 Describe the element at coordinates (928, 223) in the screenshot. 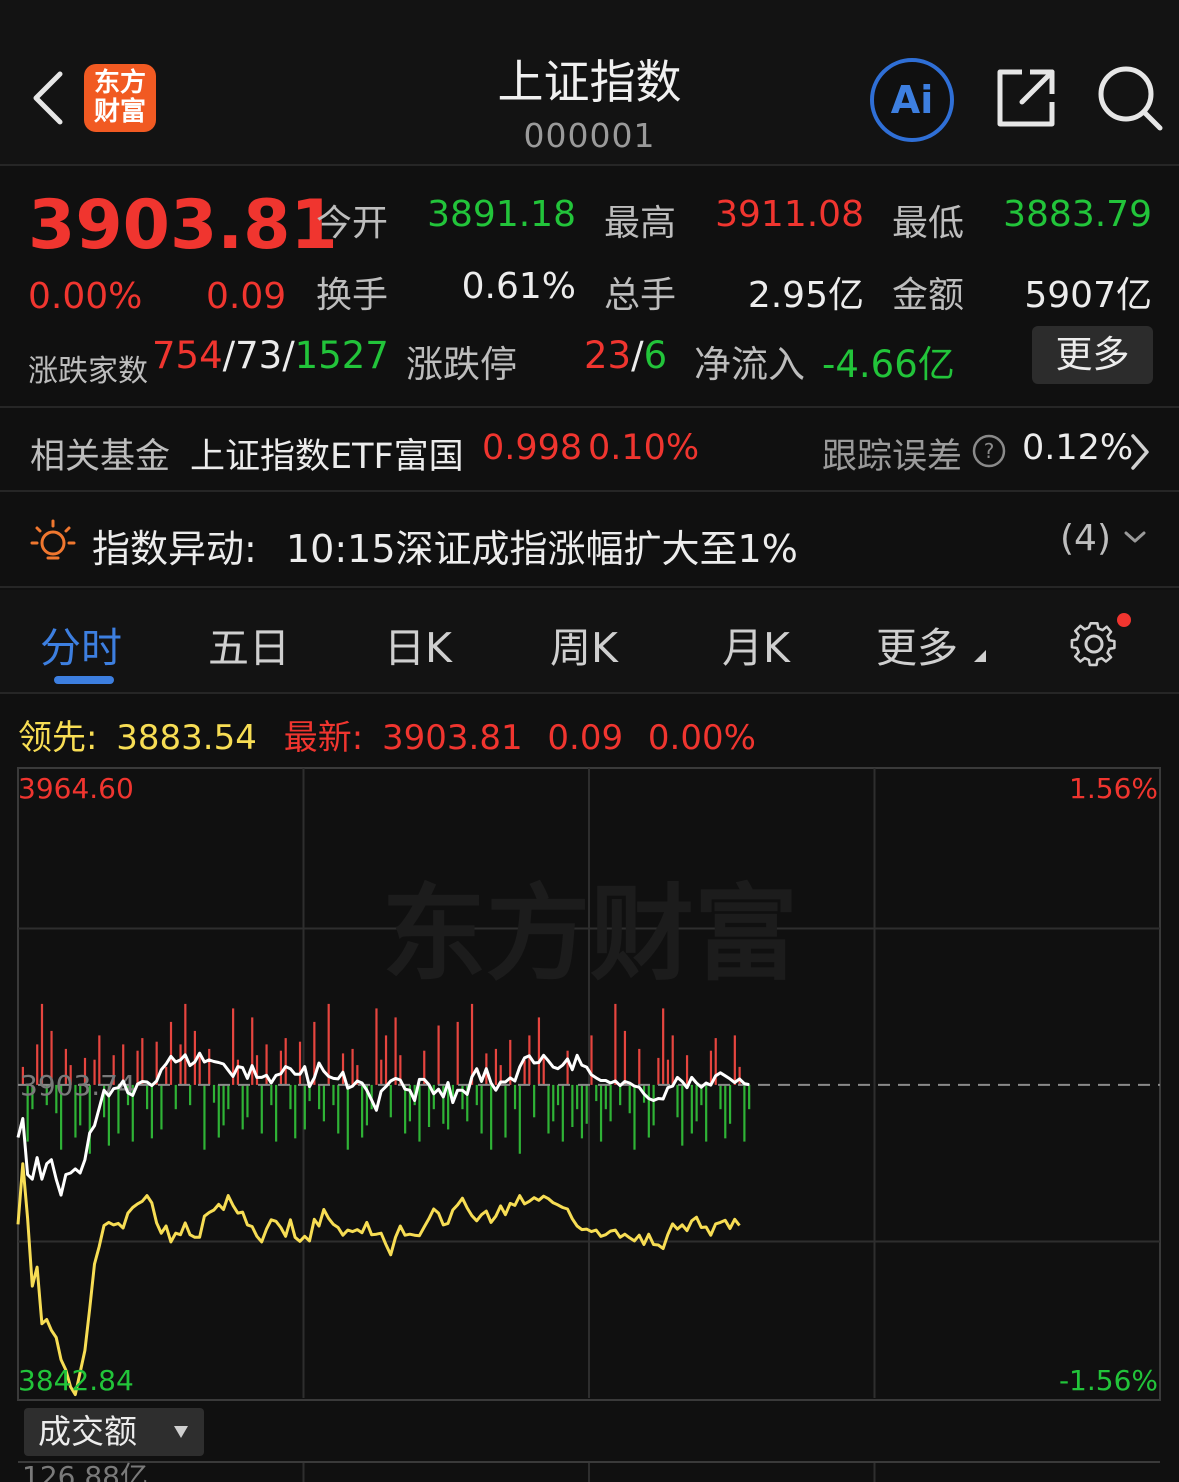

I see `stat-label-low: 最低` at that location.